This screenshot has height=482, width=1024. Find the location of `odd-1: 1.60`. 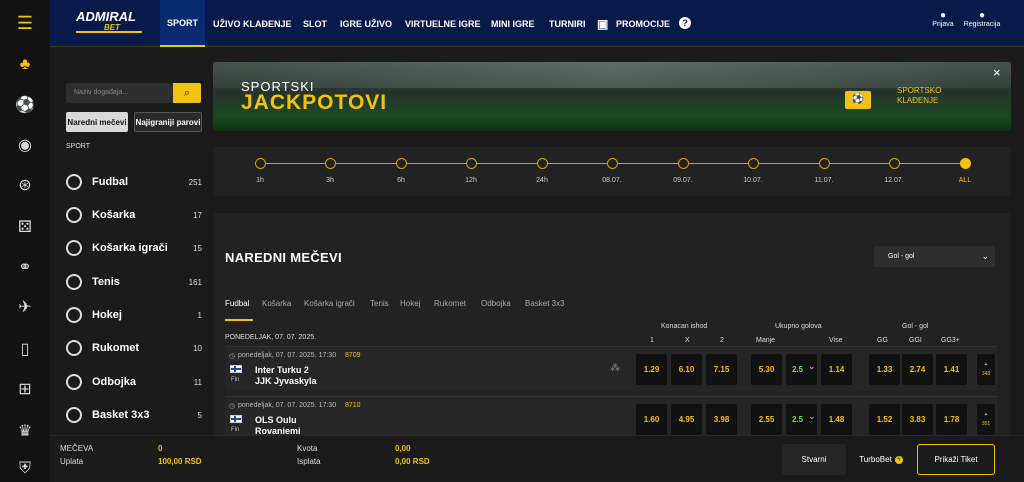

odd-1: 1.60 is located at coordinates (651, 419).